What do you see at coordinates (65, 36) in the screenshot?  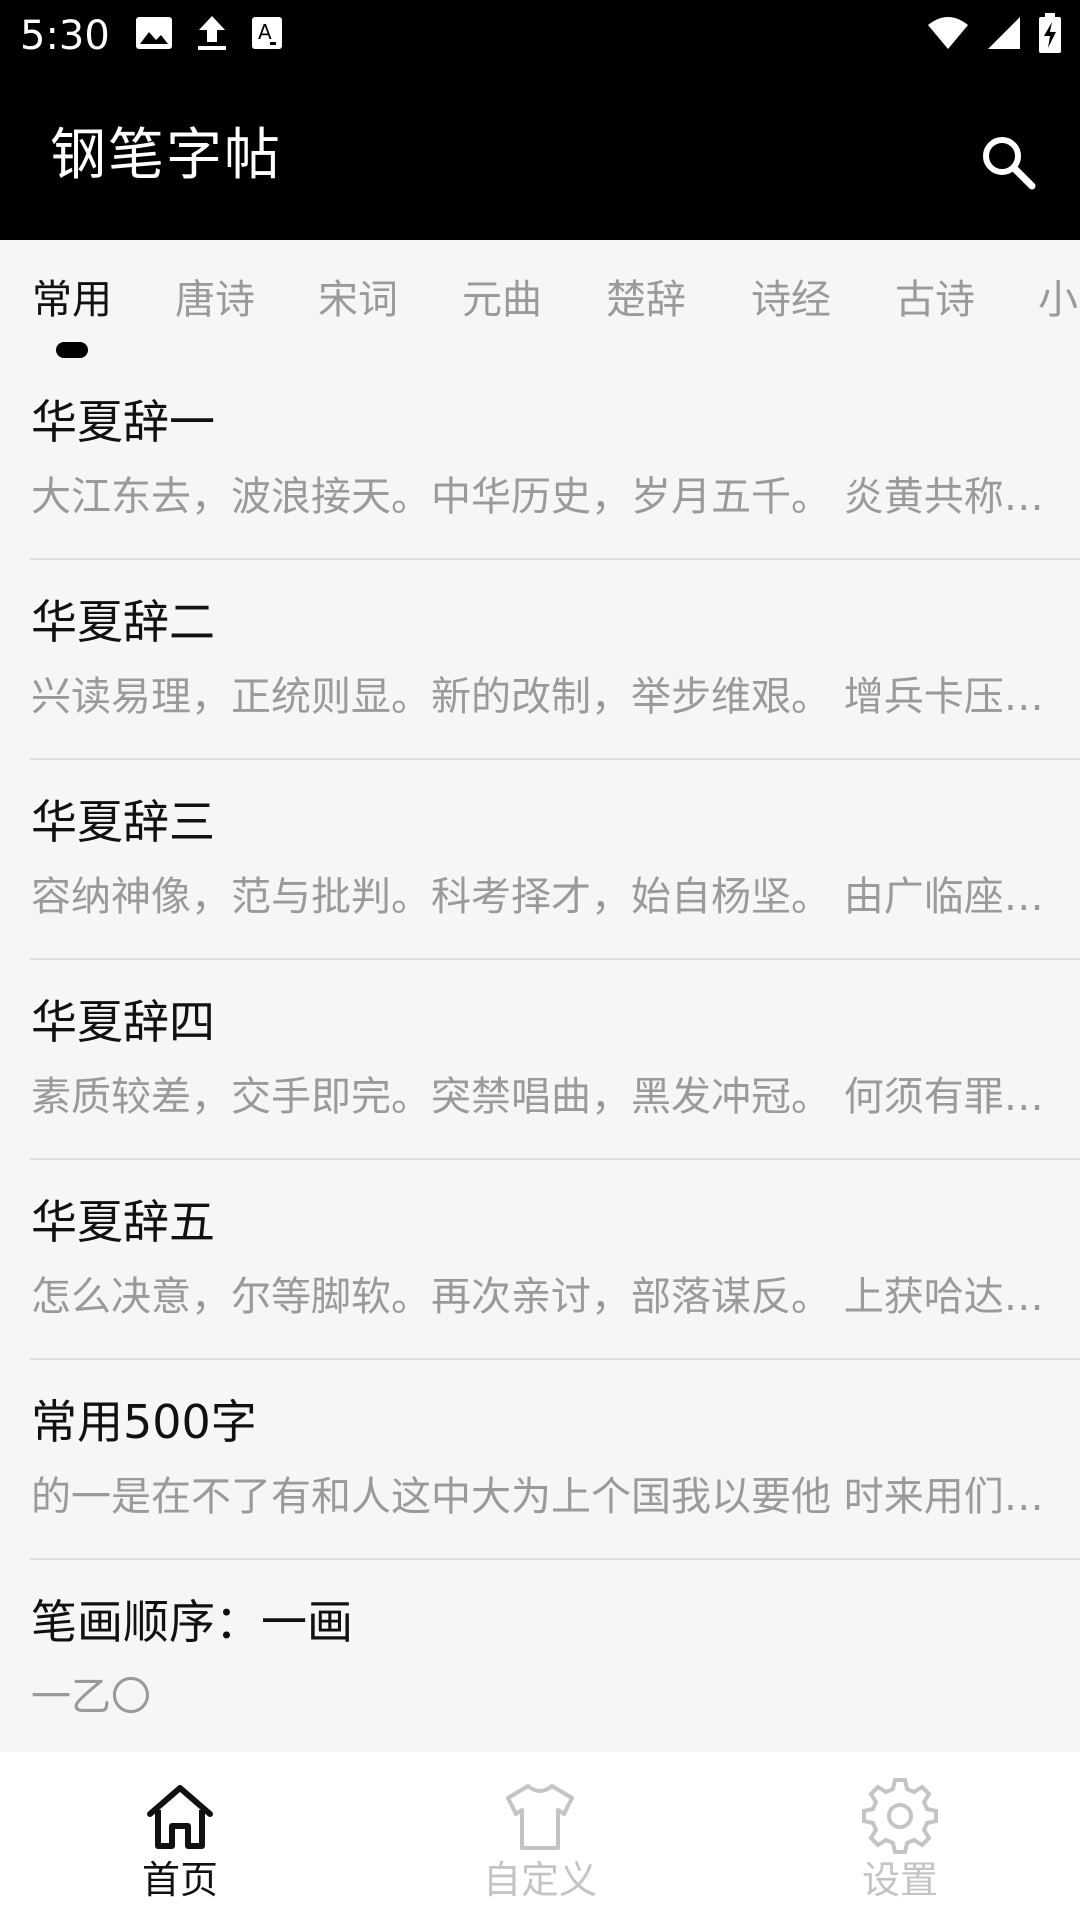 I see `status-time: 5:30` at bounding box center [65, 36].